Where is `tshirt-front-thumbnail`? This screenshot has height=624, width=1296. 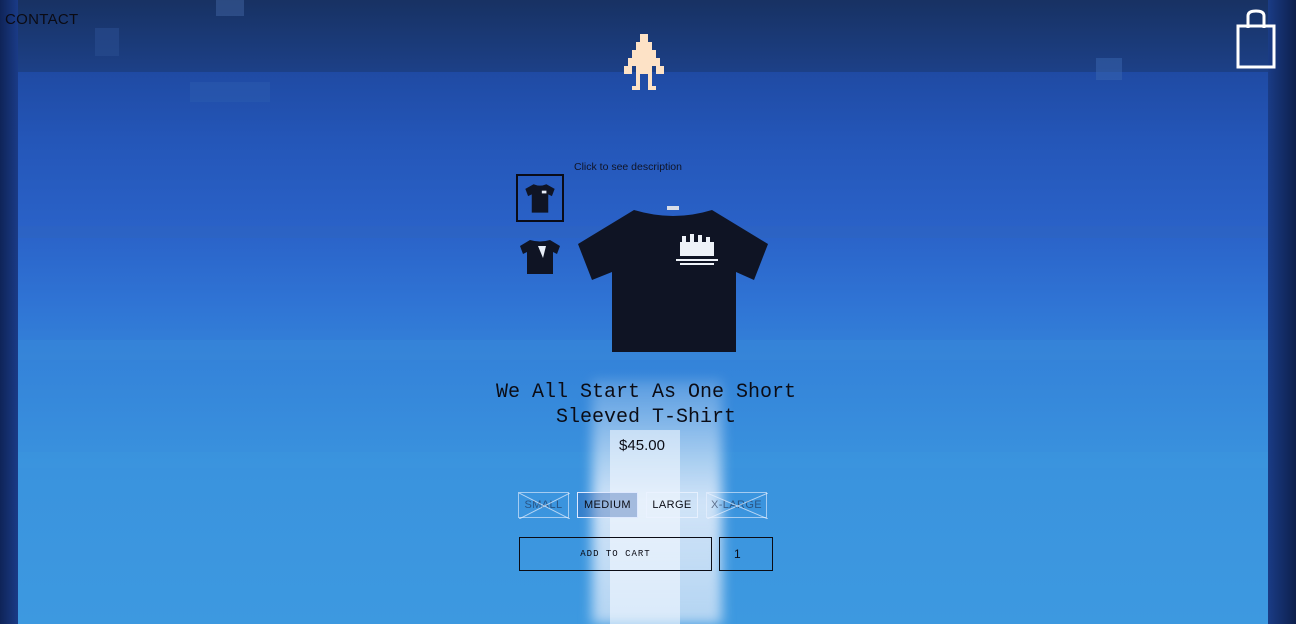
tshirt-front-thumbnail is located at coordinates (540, 198).